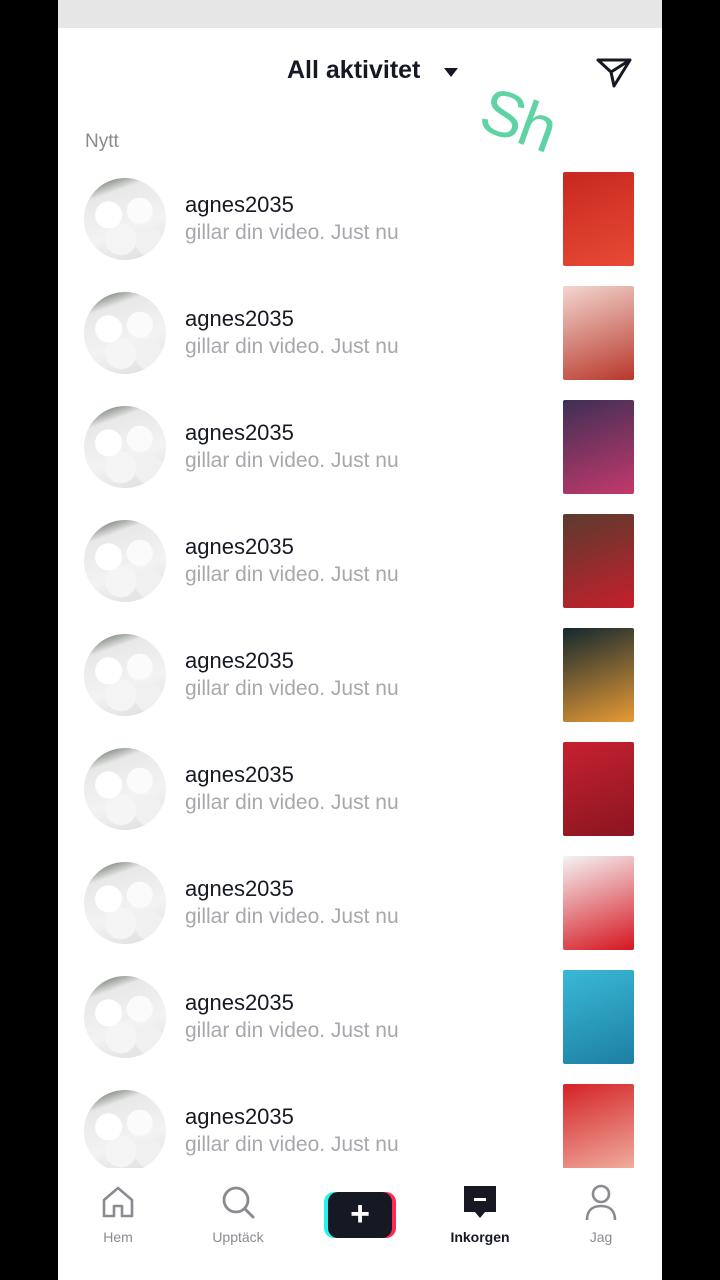 The image size is (720, 1280). I want to click on tab-label: Jag, so click(601, 1237).